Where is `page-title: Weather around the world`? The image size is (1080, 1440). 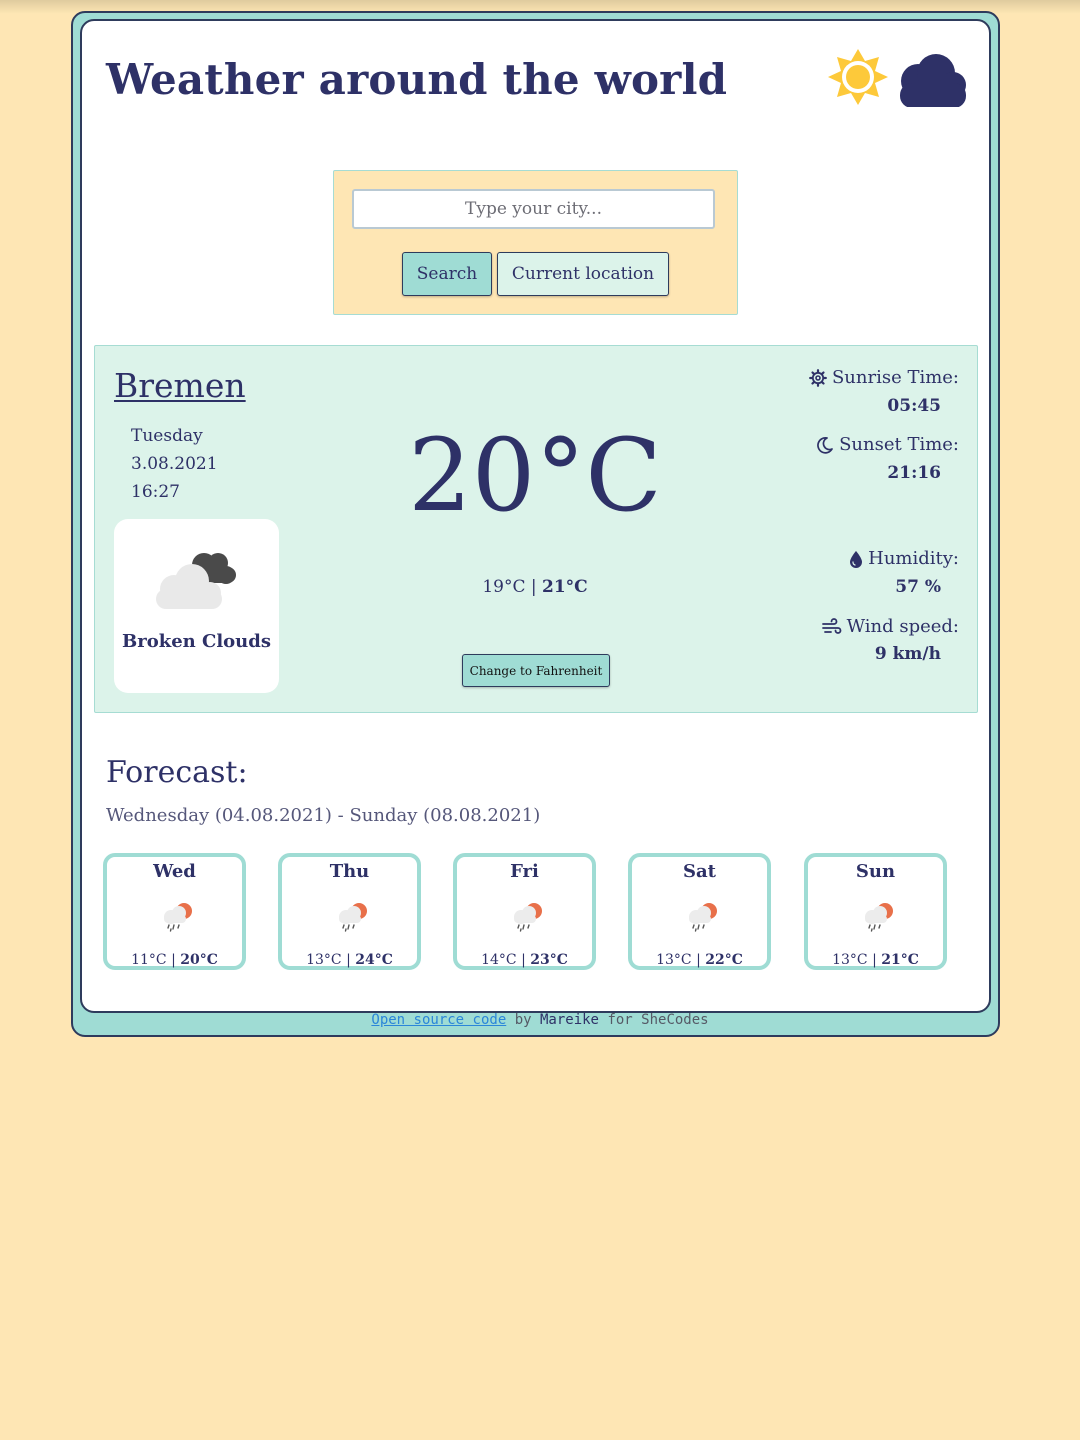 page-title: Weather around the world is located at coordinates (417, 79).